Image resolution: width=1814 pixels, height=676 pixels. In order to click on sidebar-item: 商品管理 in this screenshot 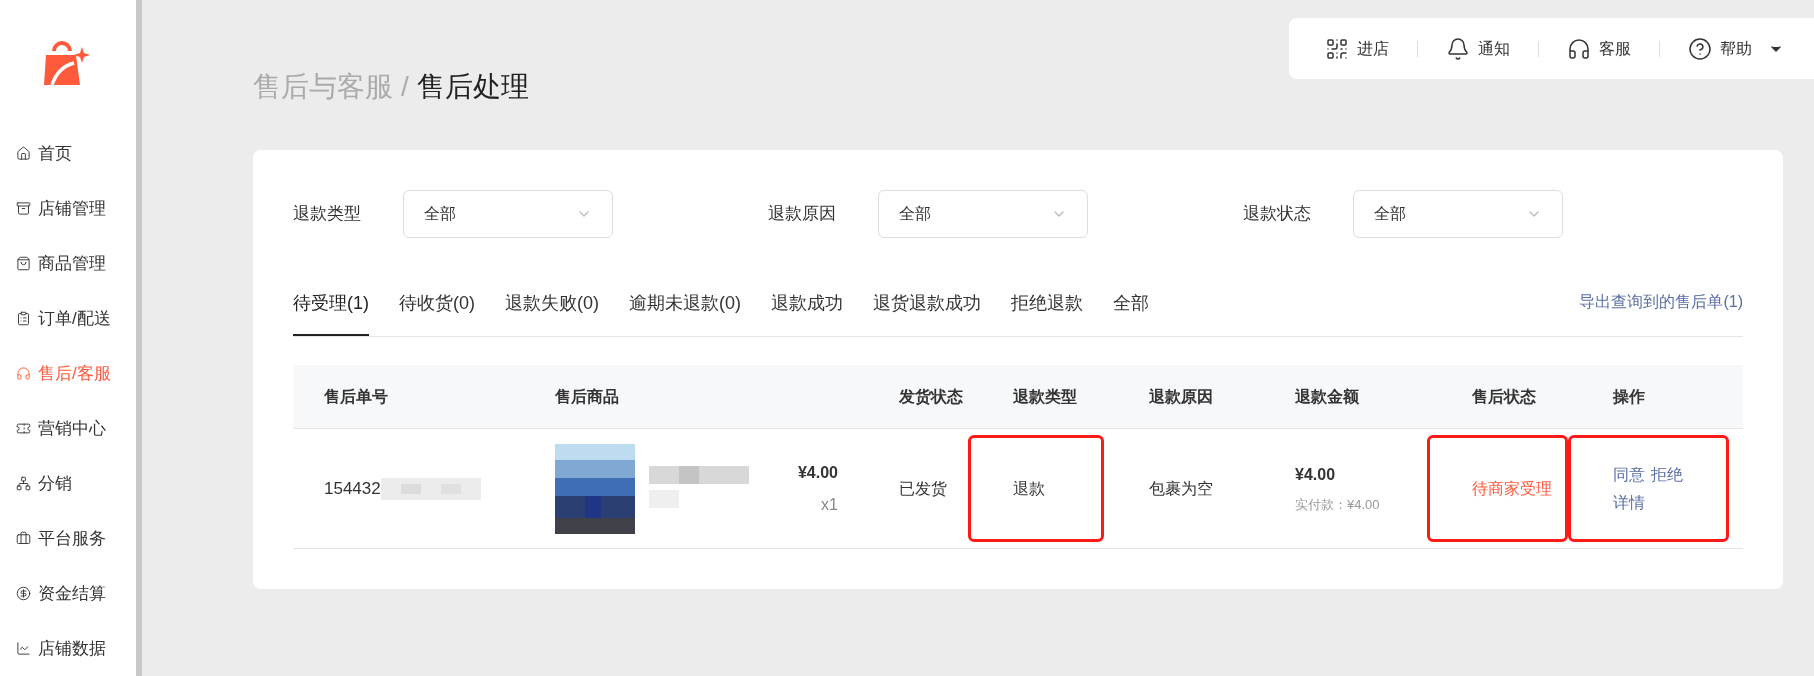, I will do `click(68, 263)`.